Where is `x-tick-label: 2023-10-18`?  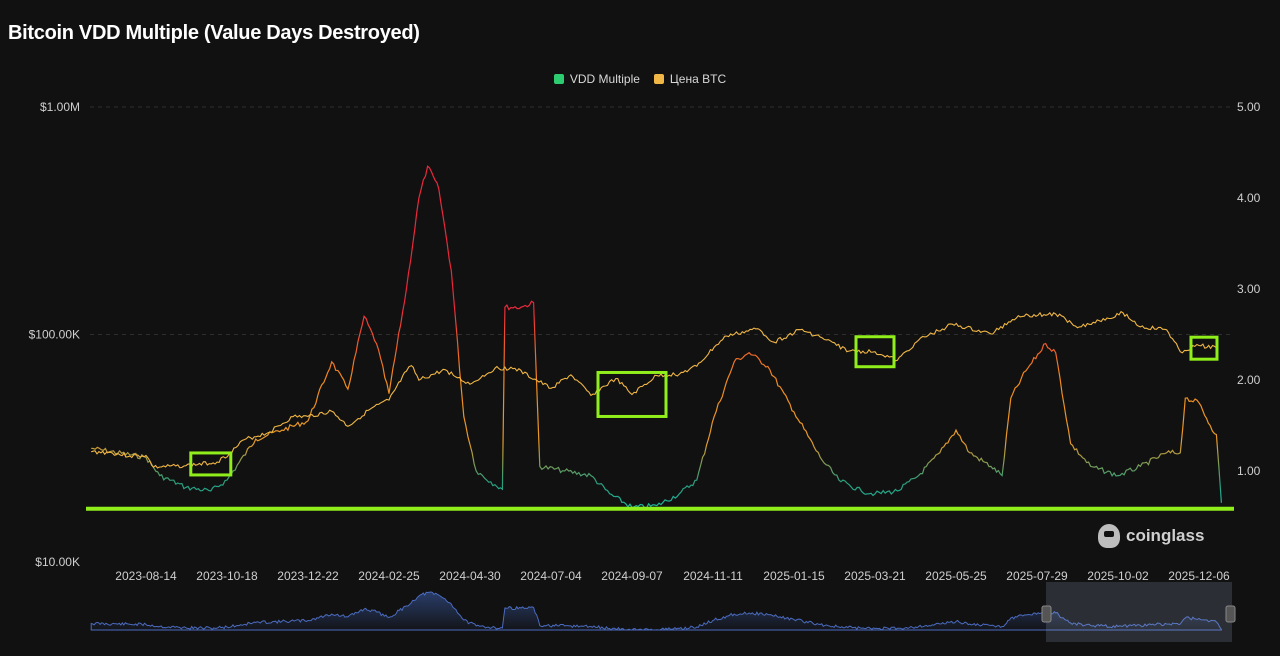 x-tick-label: 2023-10-18 is located at coordinates (227, 576).